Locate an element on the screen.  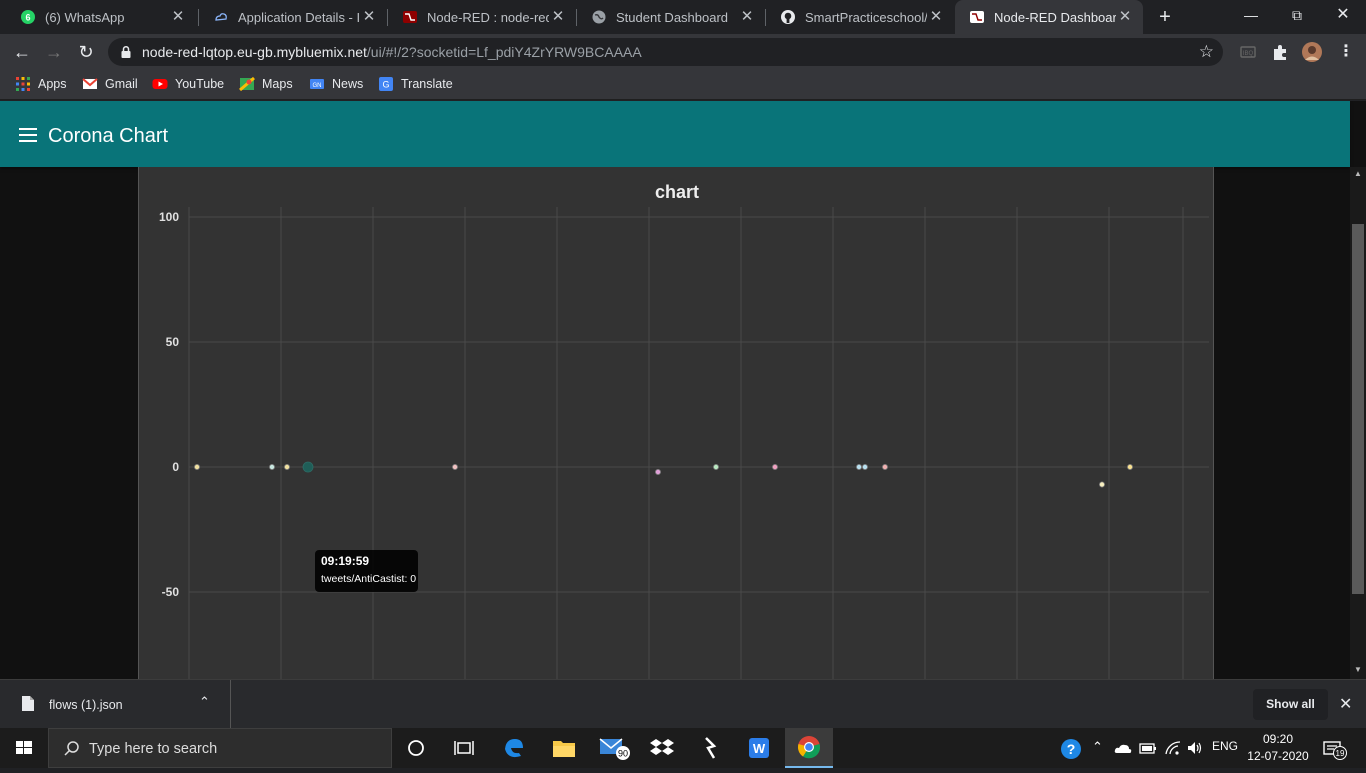
extension-icon: IBQ is located at coordinates (1248, 52).